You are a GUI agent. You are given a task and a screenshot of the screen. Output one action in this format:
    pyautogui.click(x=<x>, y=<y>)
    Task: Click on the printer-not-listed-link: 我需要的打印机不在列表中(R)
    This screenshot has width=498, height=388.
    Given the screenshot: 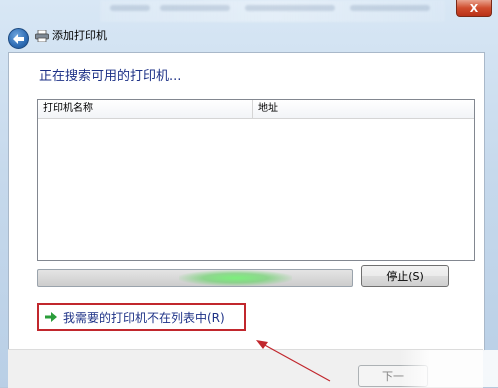 What is the action you would take?
    pyautogui.click(x=141, y=317)
    